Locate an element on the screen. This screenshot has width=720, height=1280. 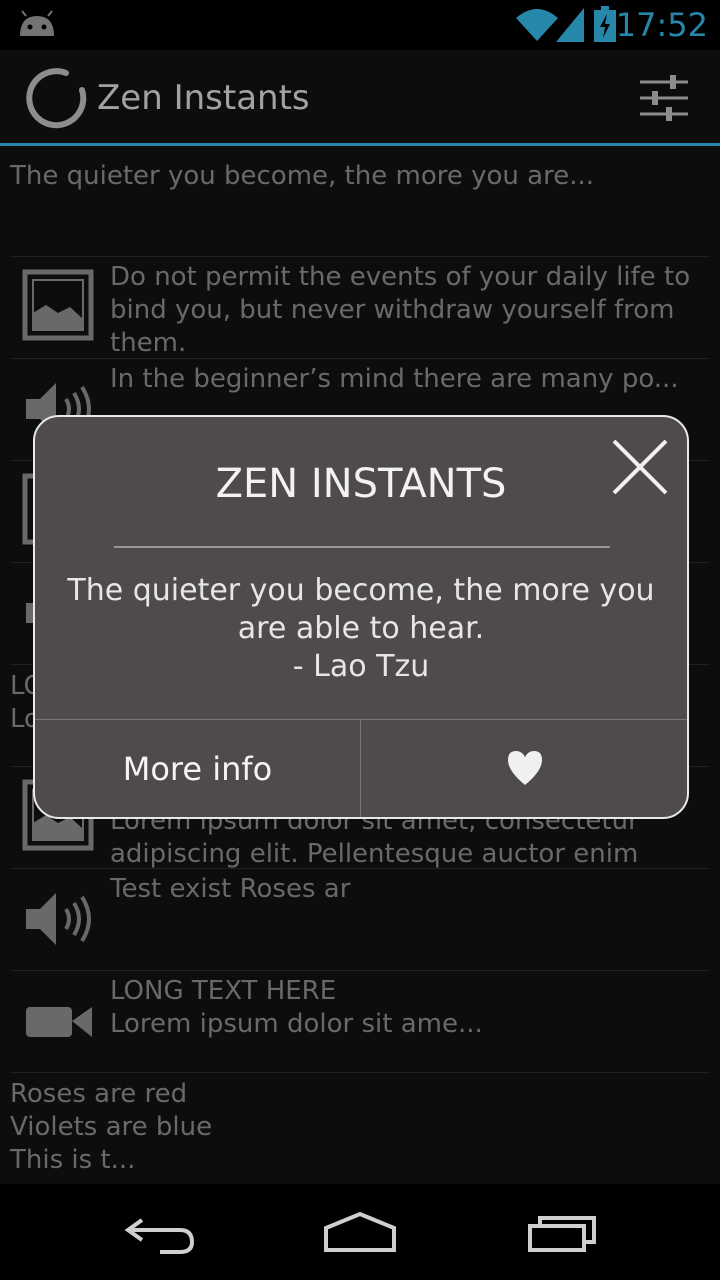
dialog-divider is located at coordinates (362, 547).